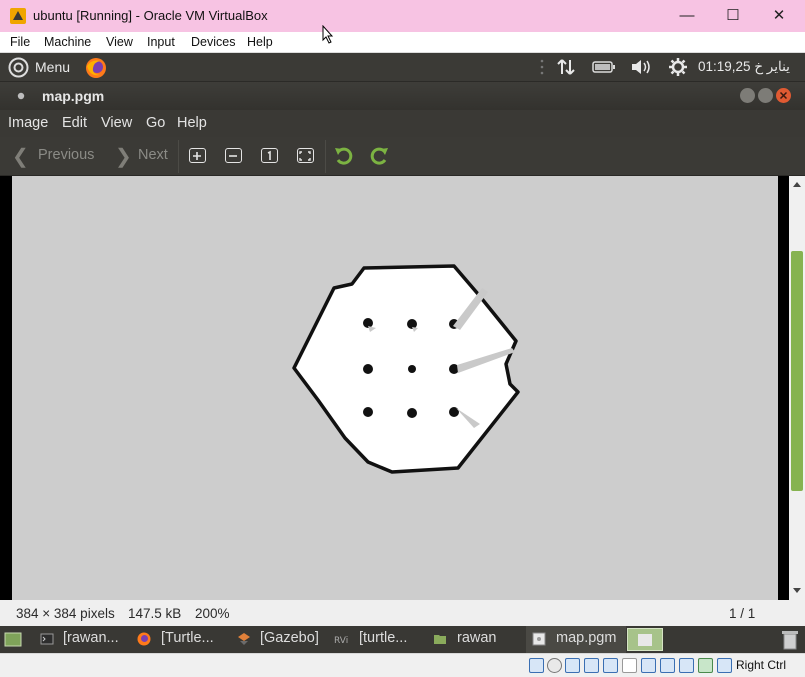 The width and height of the screenshot is (805, 677). I want to click on viewer-minimize-button, so click(747, 95).